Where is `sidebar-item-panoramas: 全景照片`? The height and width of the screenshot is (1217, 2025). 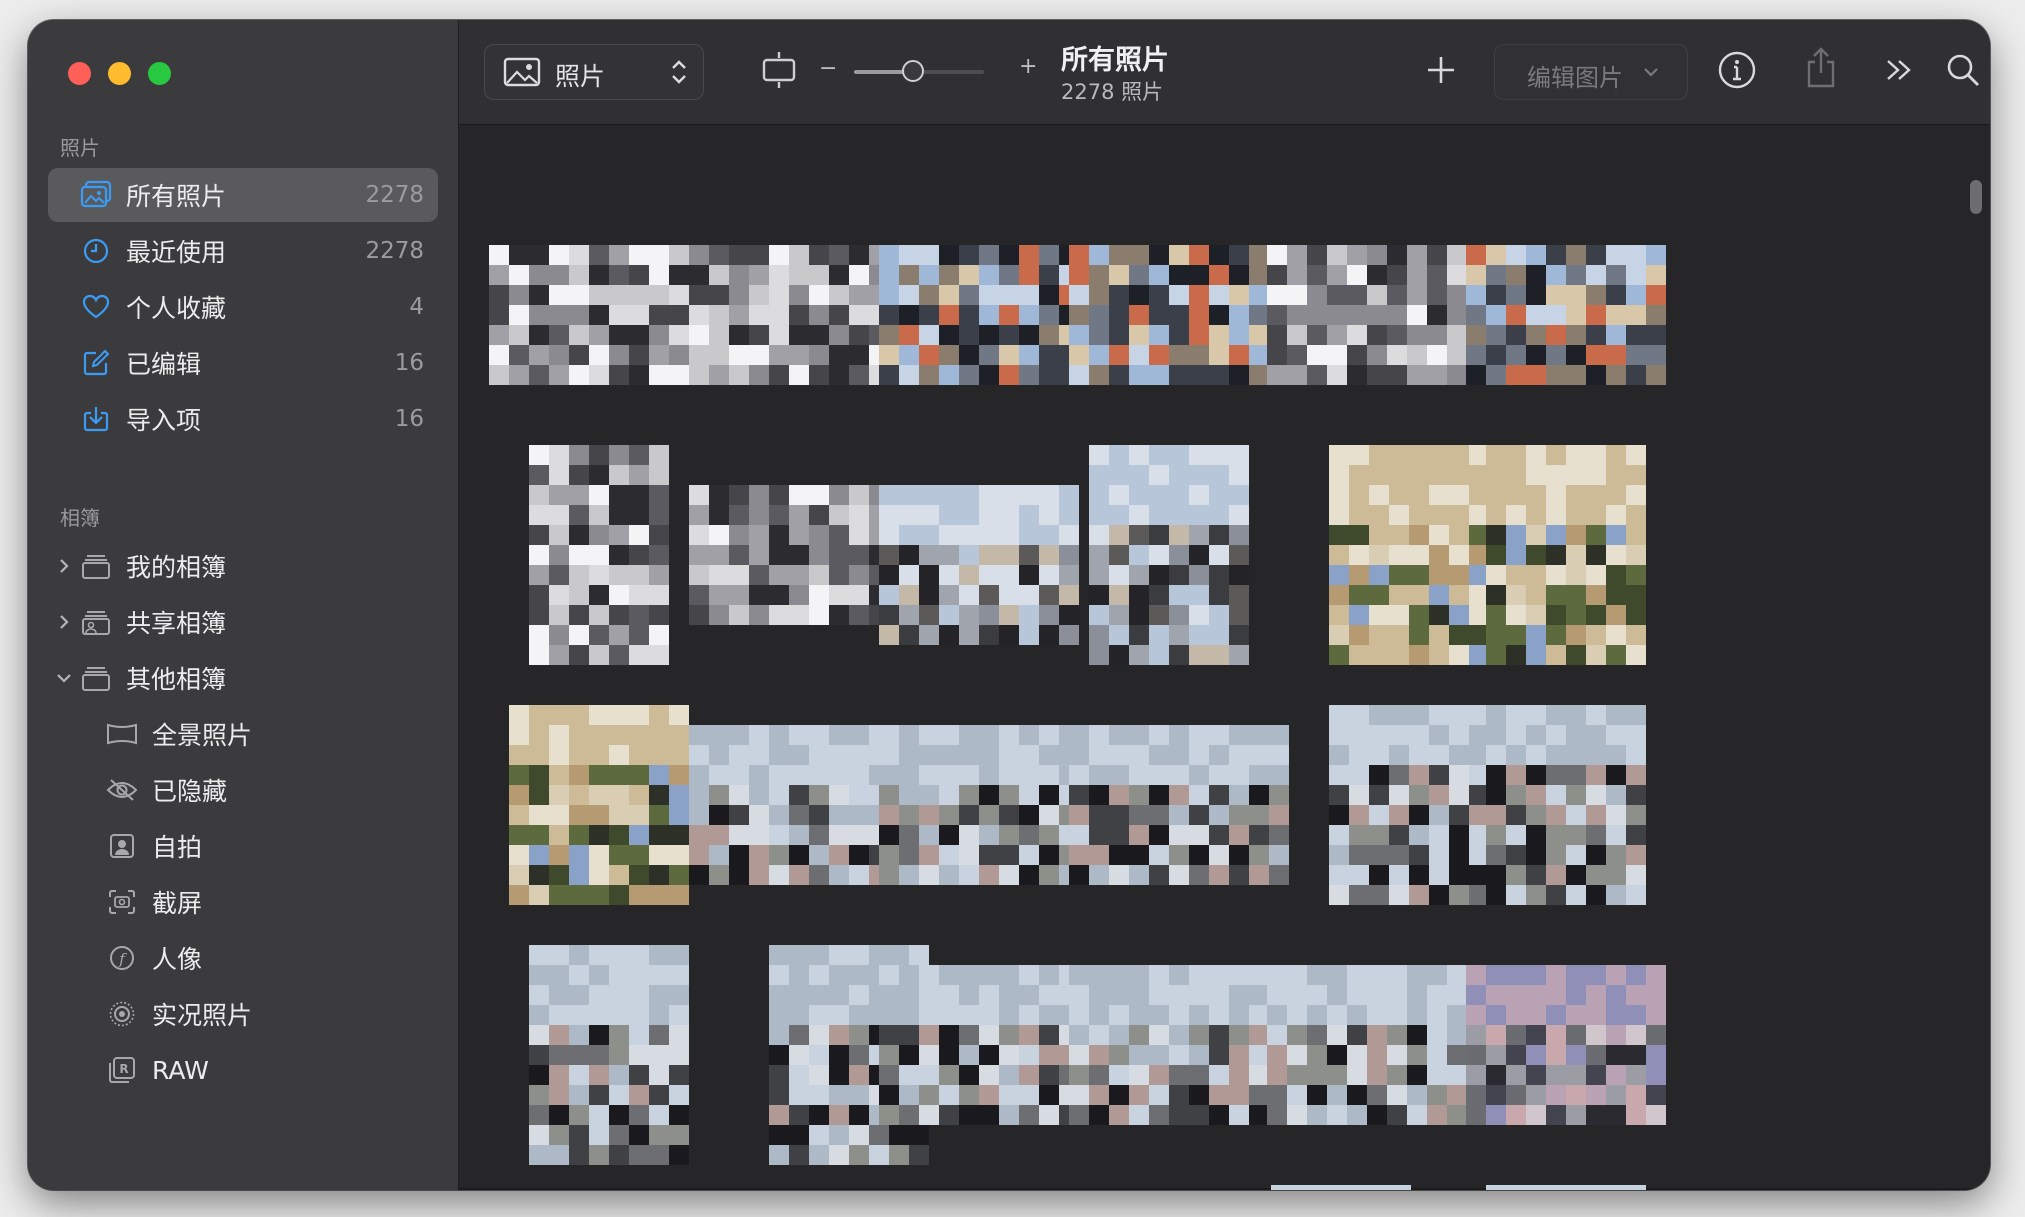 sidebar-item-panoramas: 全景照片 is located at coordinates (243, 734).